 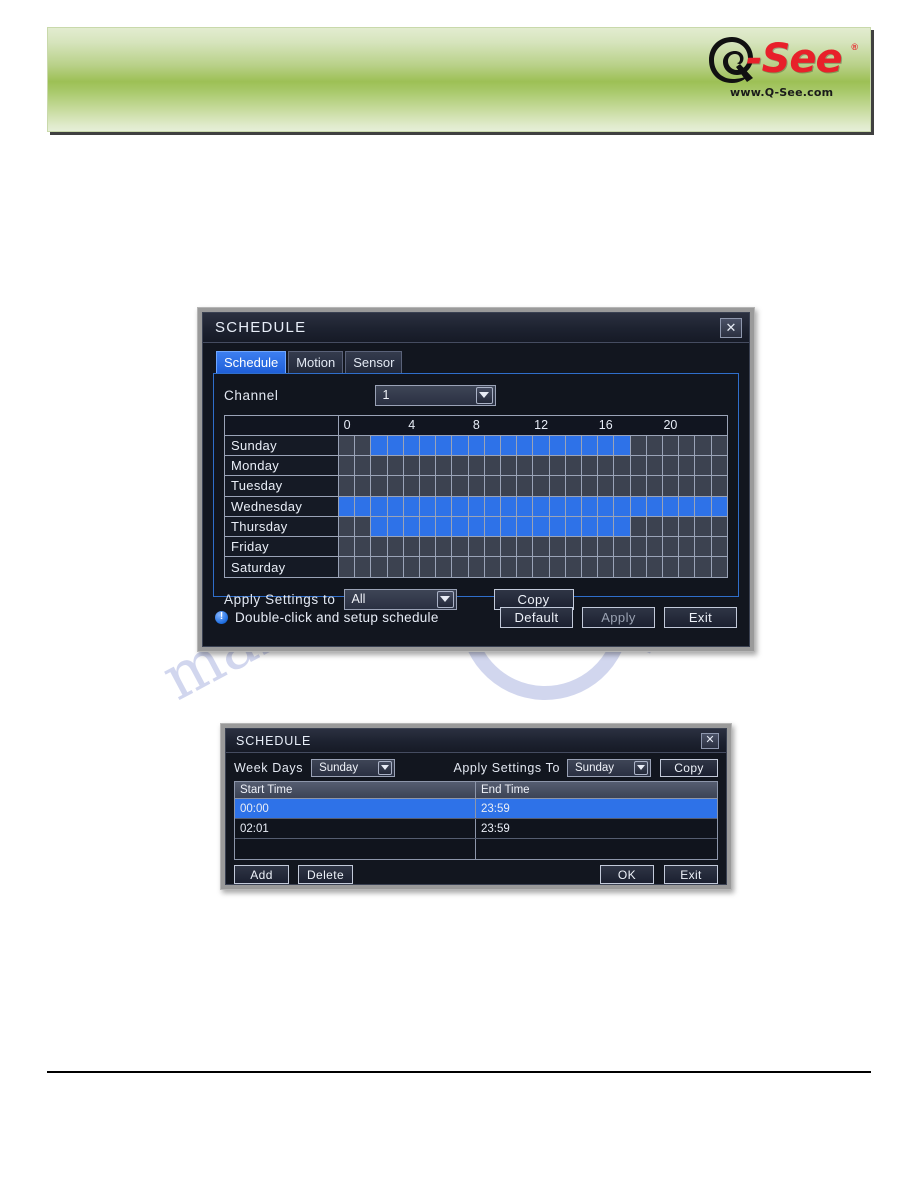 What do you see at coordinates (353, 767) in the screenshot?
I see `week-days-select: Sunday` at bounding box center [353, 767].